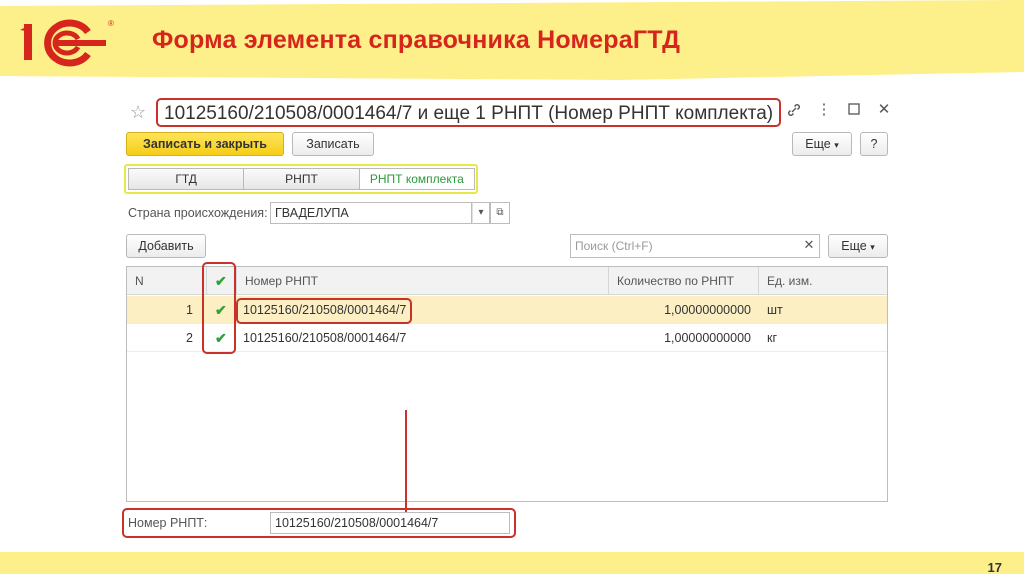 Image resolution: width=1024 pixels, height=574 pixels. What do you see at coordinates (884, 110) in the screenshot?
I see `close-icon: ✕` at bounding box center [884, 110].